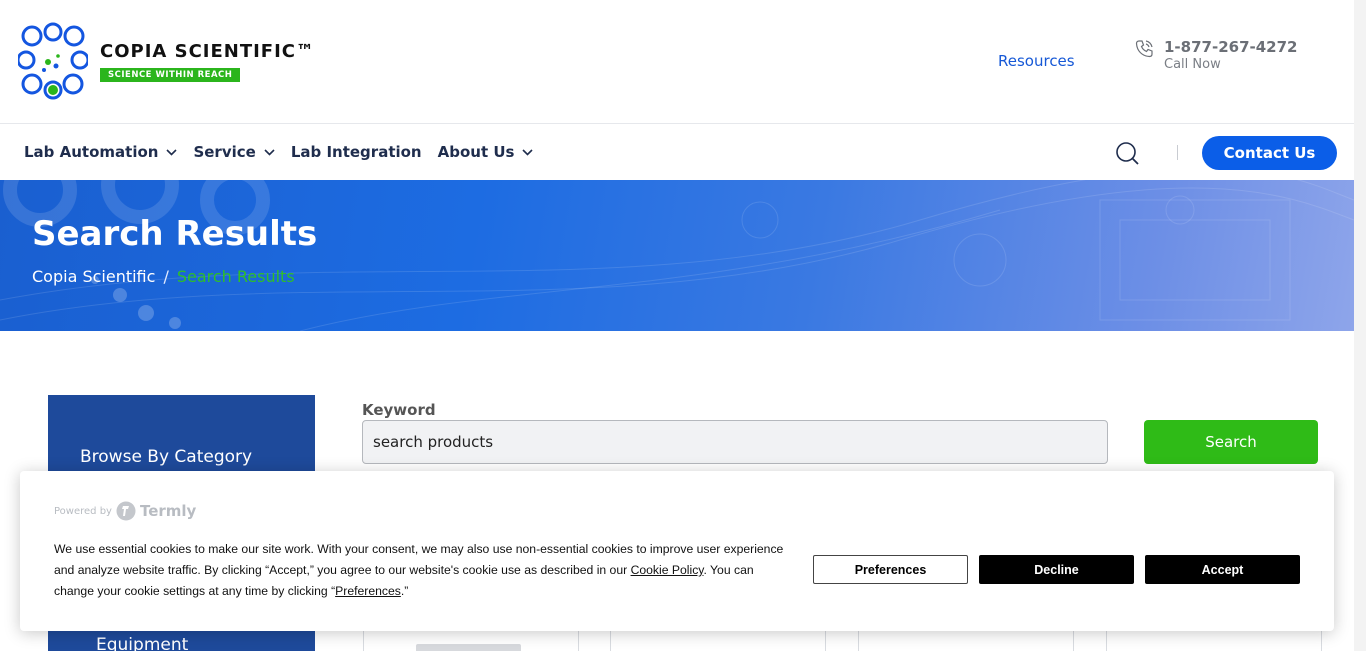  I want to click on phone-number: 1-877-267-4272, so click(1231, 47).